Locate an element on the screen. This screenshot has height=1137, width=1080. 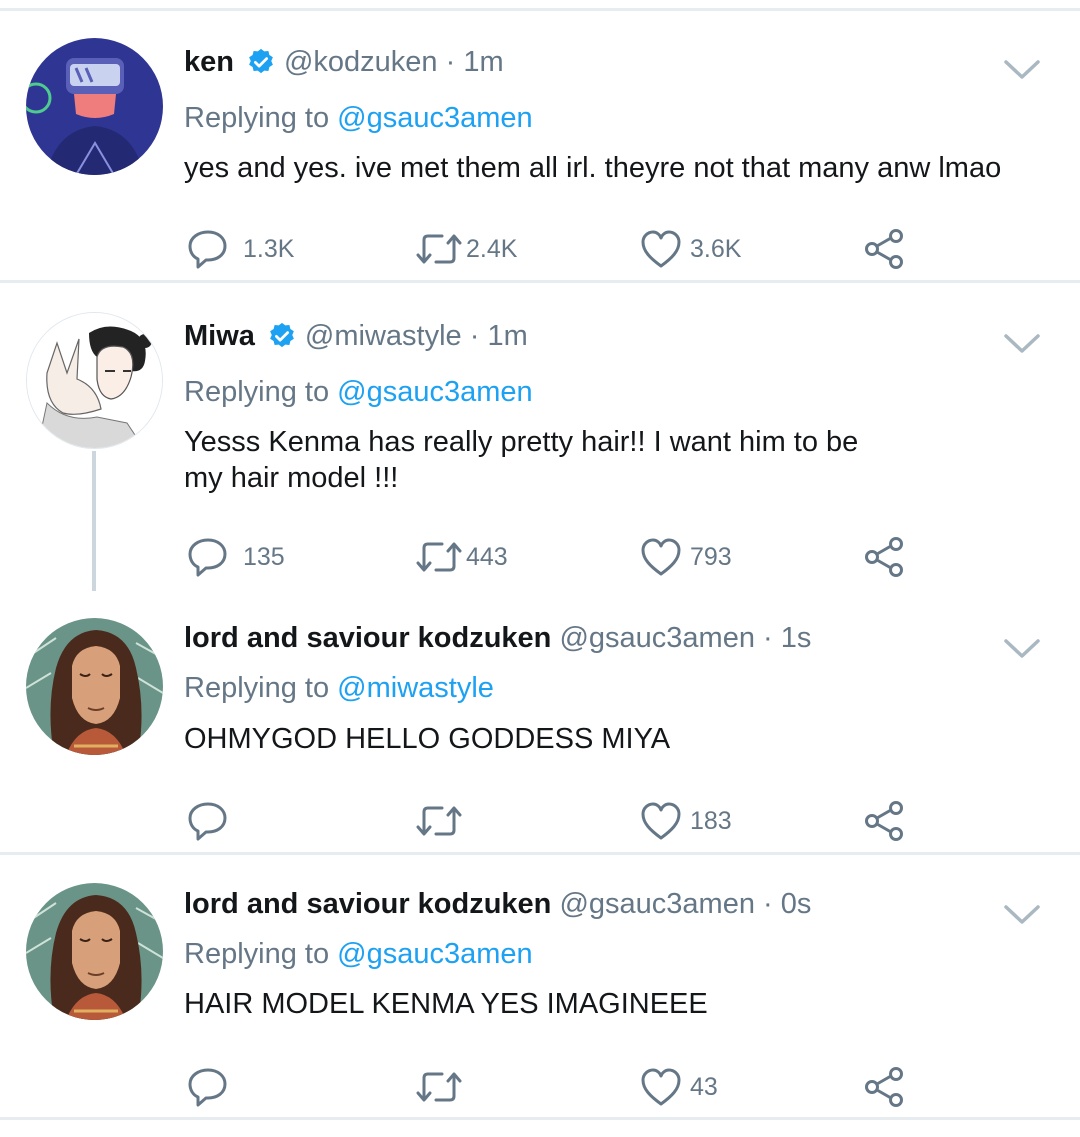
like-count: 793 is located at coordinates (711, 556).